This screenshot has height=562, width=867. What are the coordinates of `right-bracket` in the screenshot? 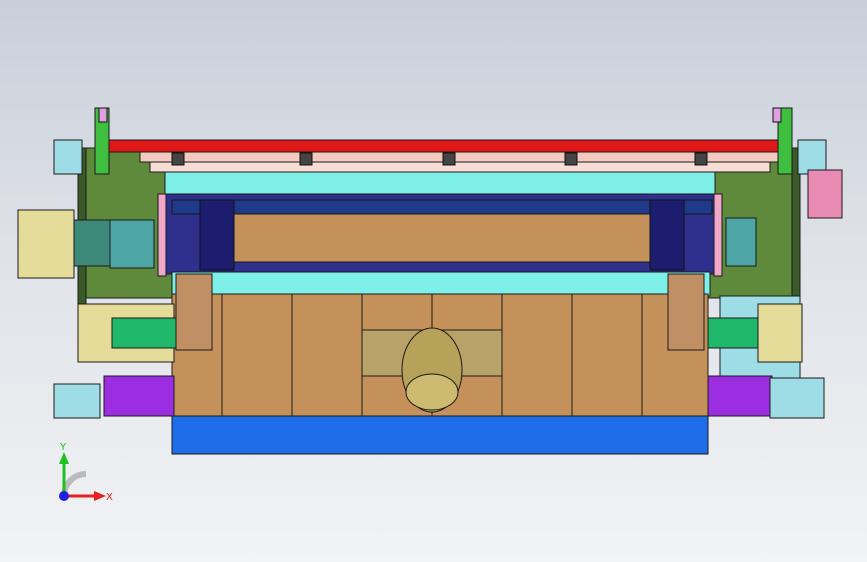 It's located at (686, 312).